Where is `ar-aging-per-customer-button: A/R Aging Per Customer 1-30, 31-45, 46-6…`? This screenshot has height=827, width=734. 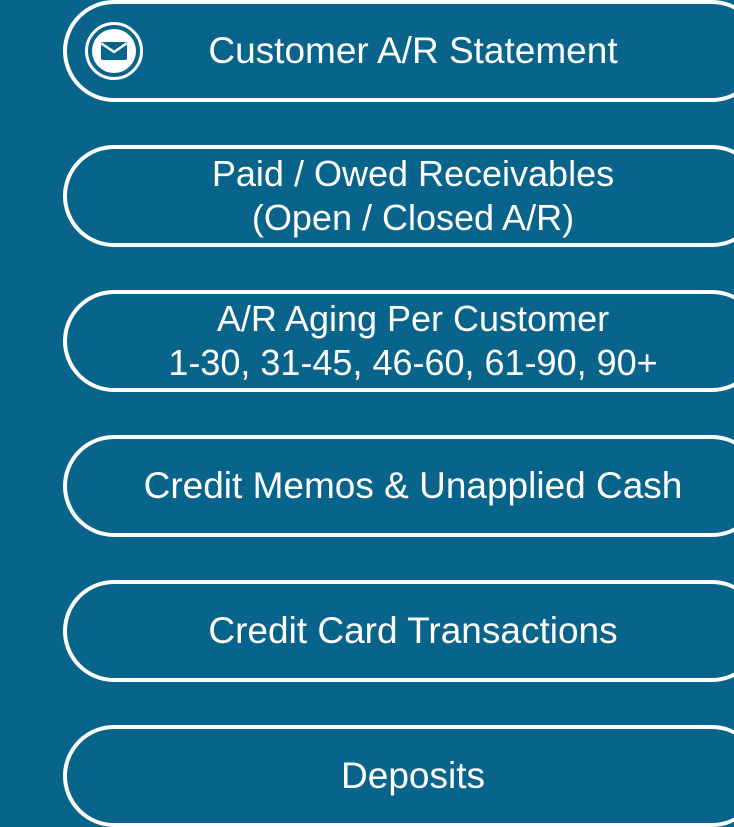
ar-aging-per-customer-button: A/R Aging Per Customer 1-30, 31-45, 46-6… is located at coordinates (398, 341).